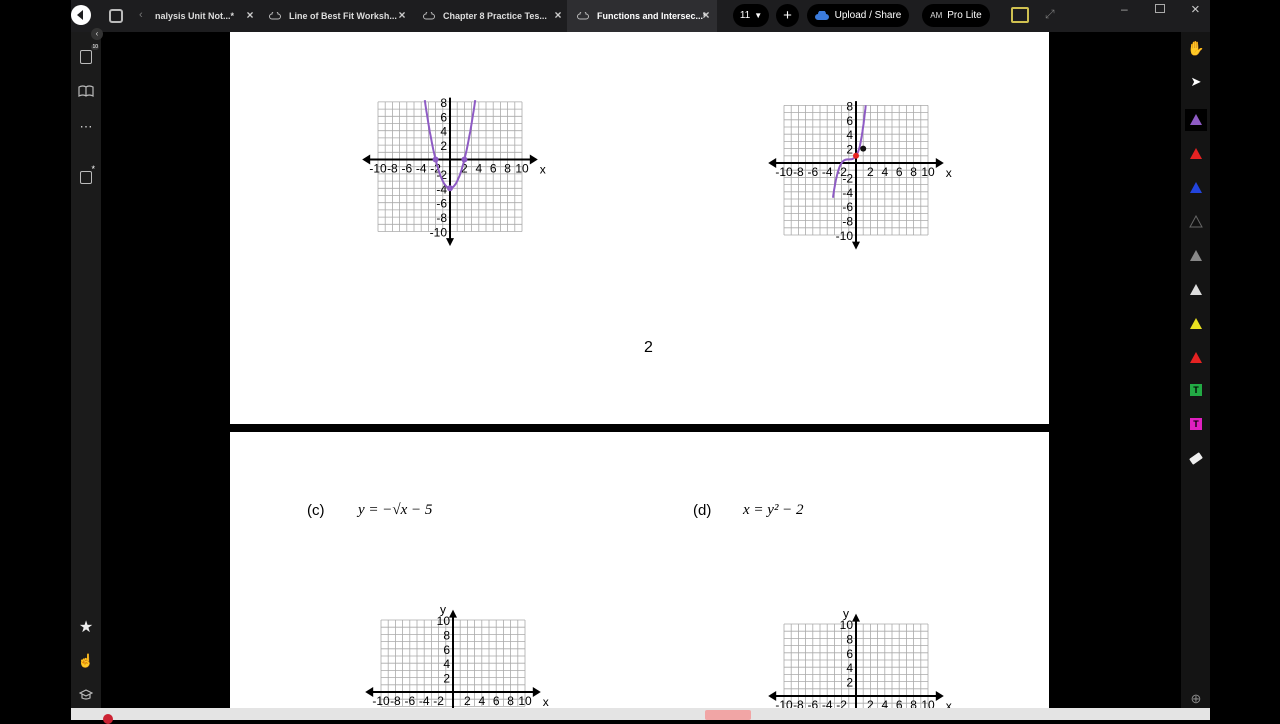 The image size is (1280, 724). What do you see at coordinates (640, 716) in the screenshot?
I see `status-bar` at bounding box center [640, 716].